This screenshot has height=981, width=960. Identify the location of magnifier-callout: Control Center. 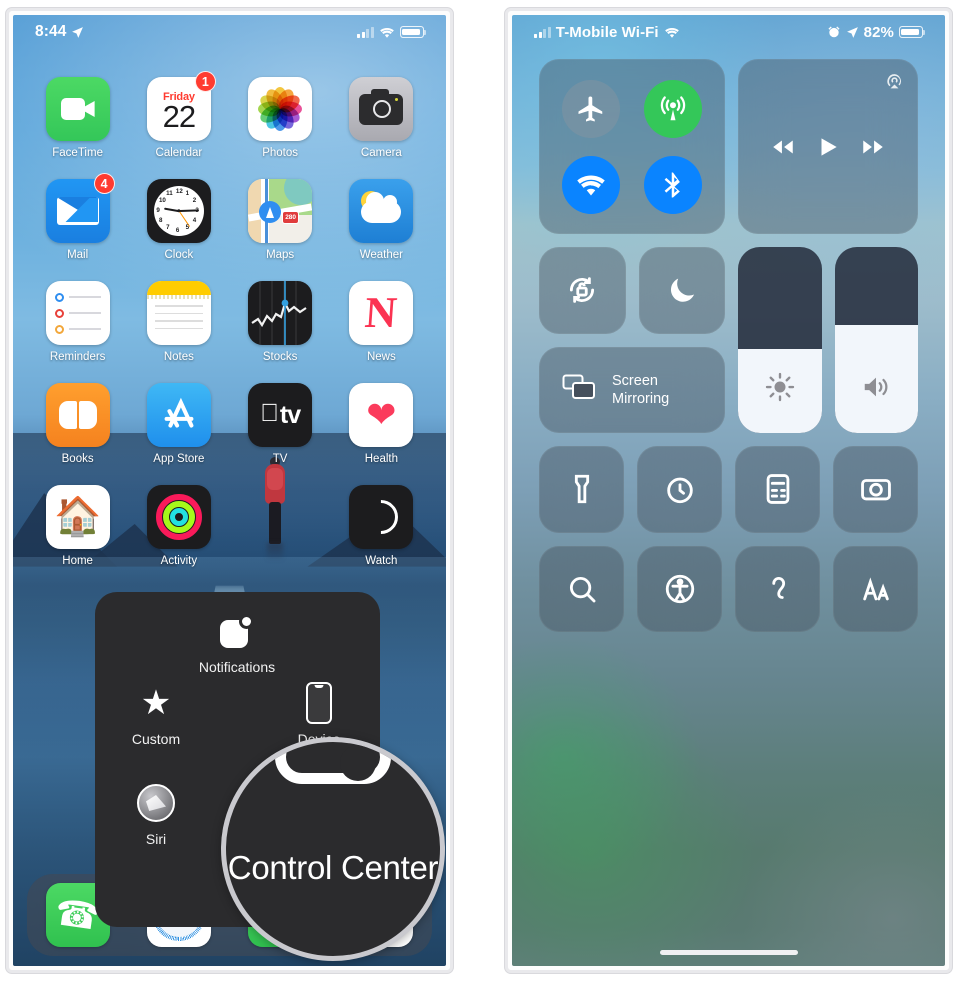
(333, 849).